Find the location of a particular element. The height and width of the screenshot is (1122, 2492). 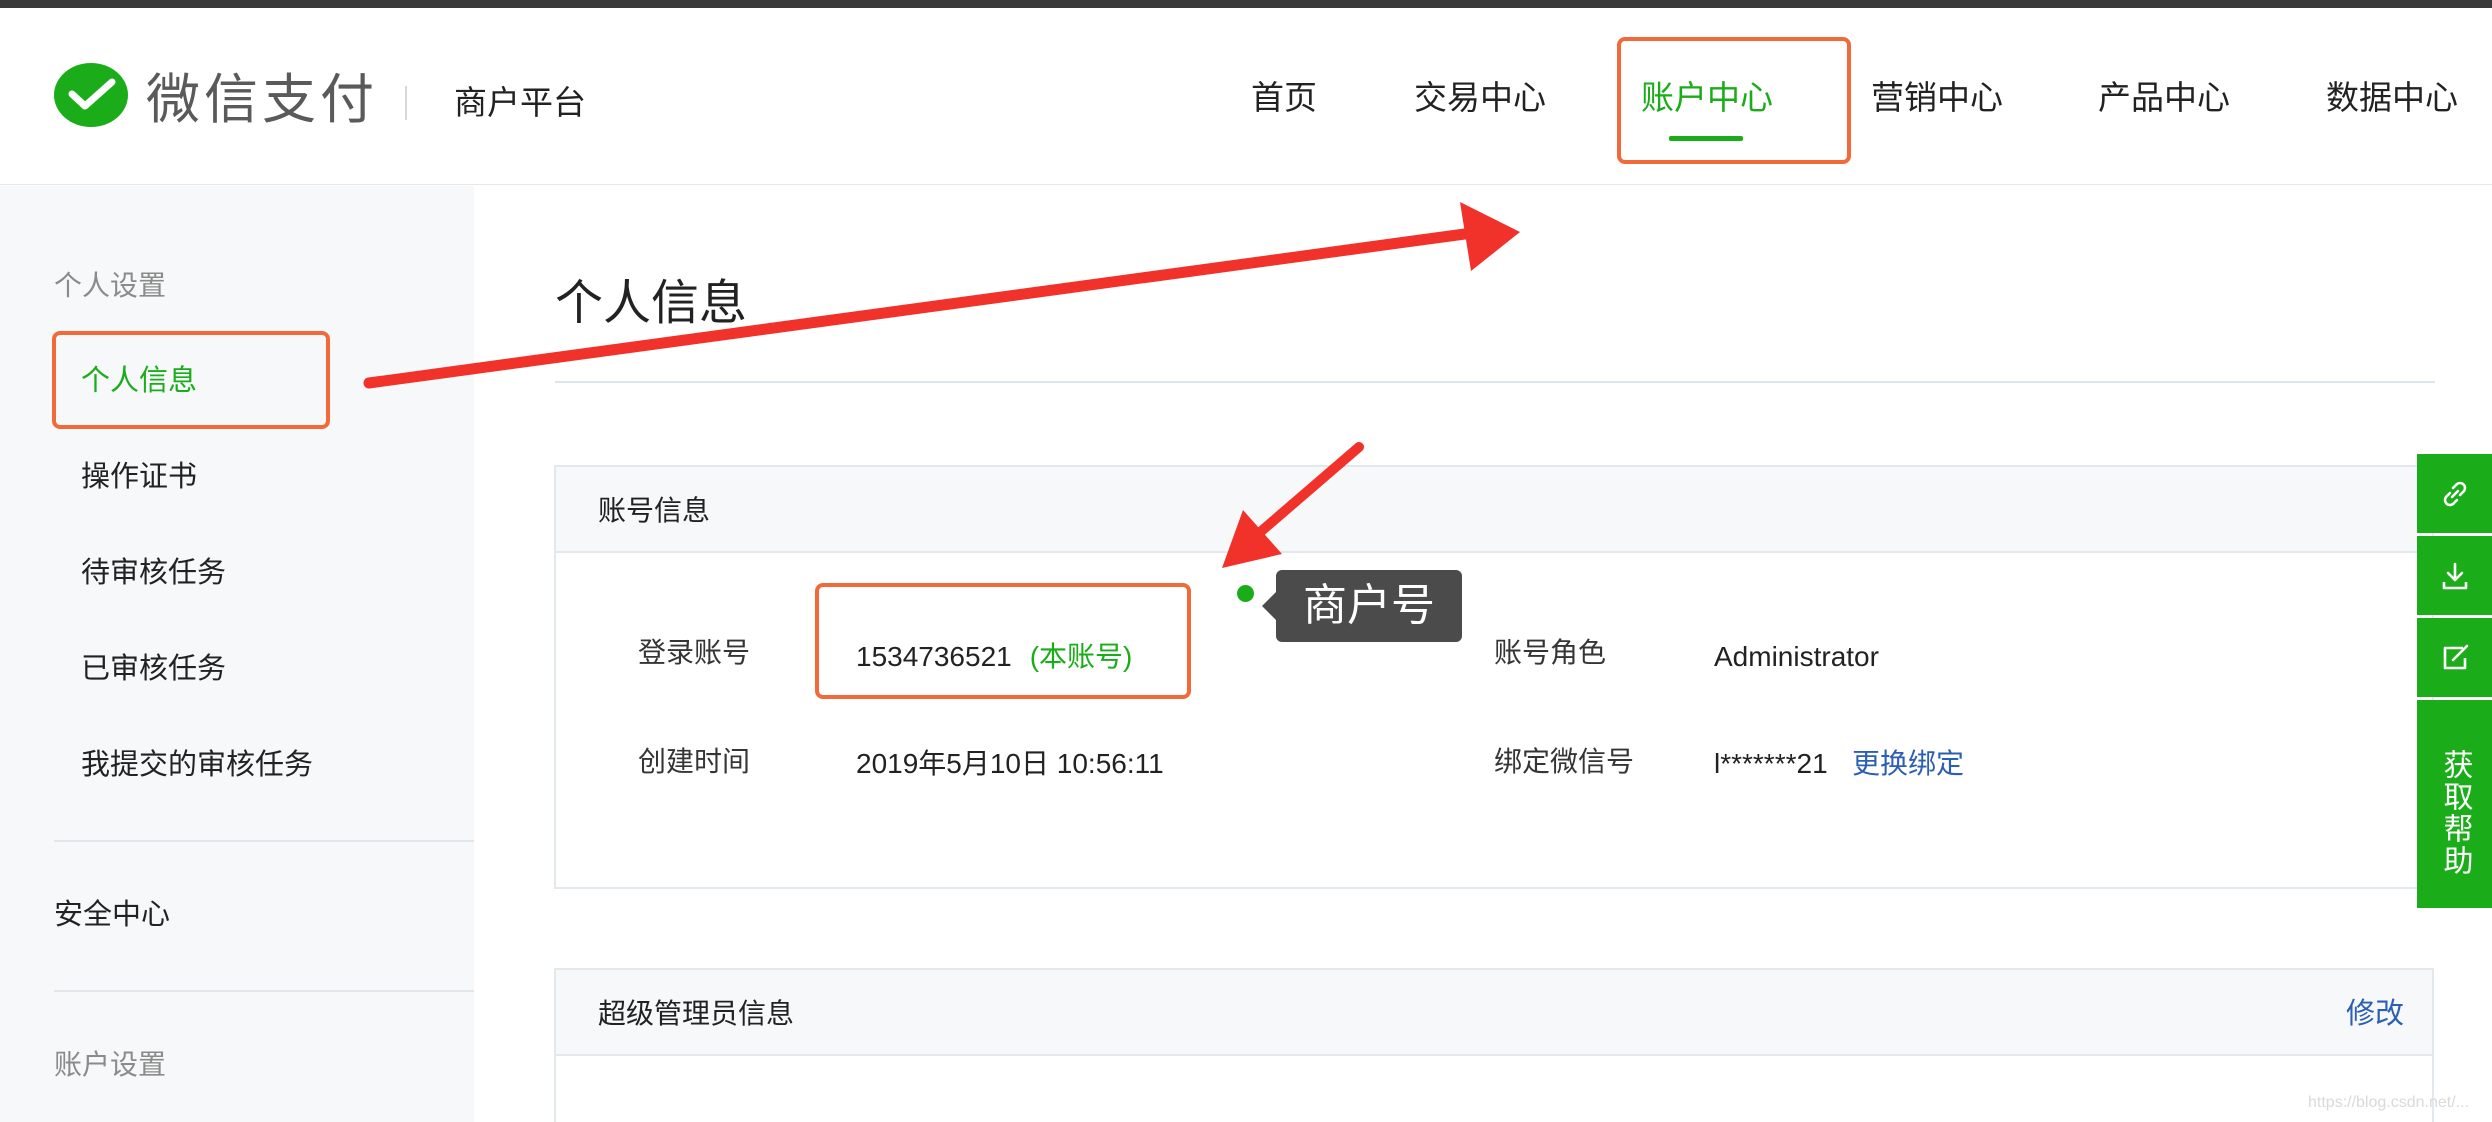

tooltip-dot is located at coordinates (1245, 593).